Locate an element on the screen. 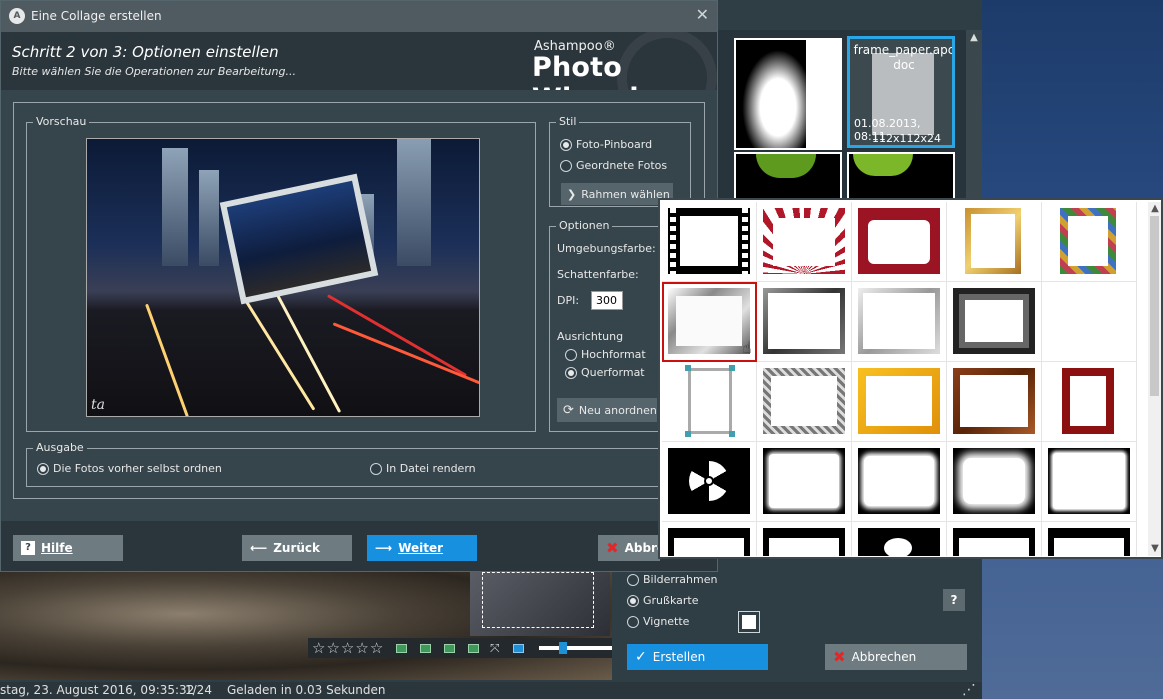 This screenshot has height=699, width=1163. zoom-slider is located at coordinates (575, 648).